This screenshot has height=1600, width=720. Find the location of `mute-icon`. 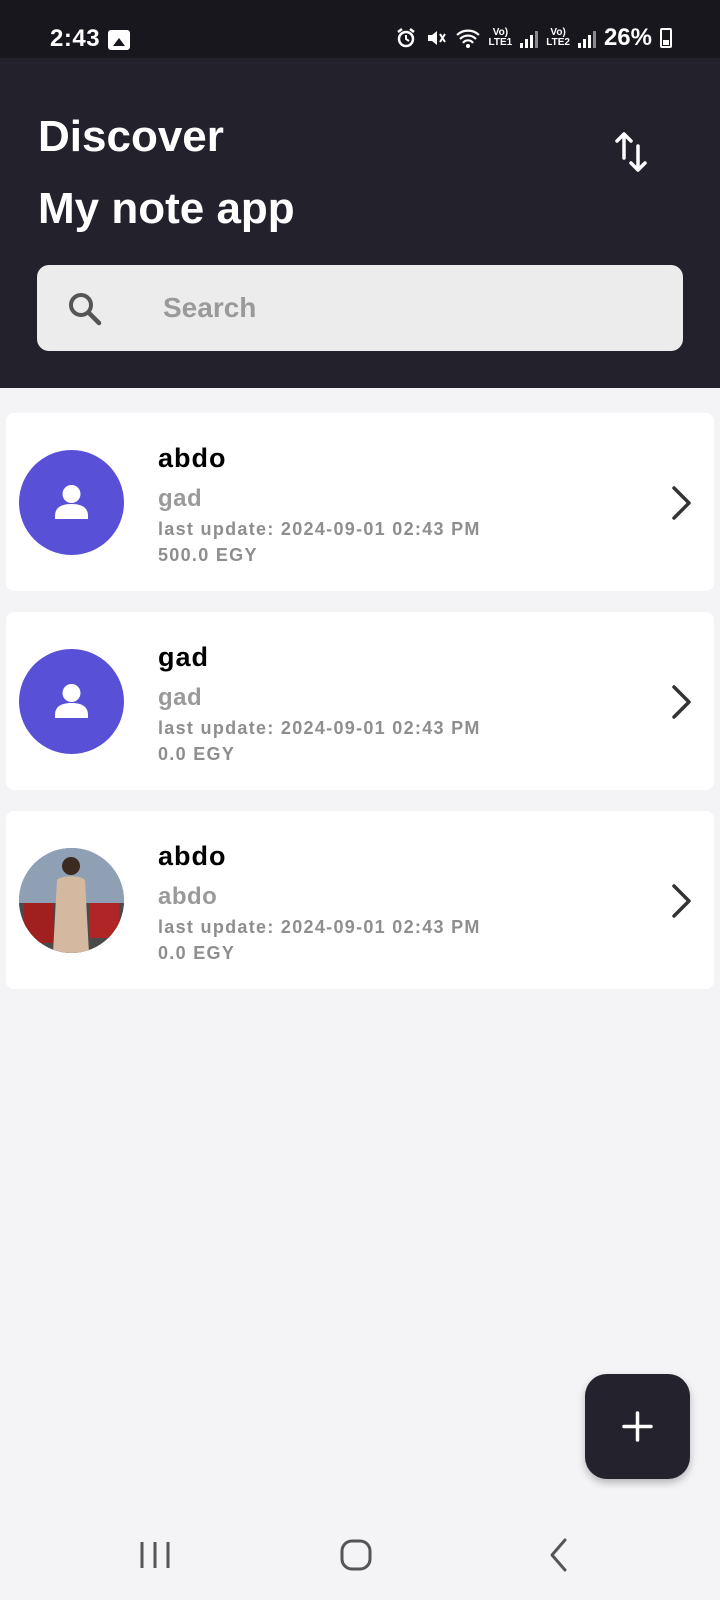

mute-icon is located at coordinates (436, 38).